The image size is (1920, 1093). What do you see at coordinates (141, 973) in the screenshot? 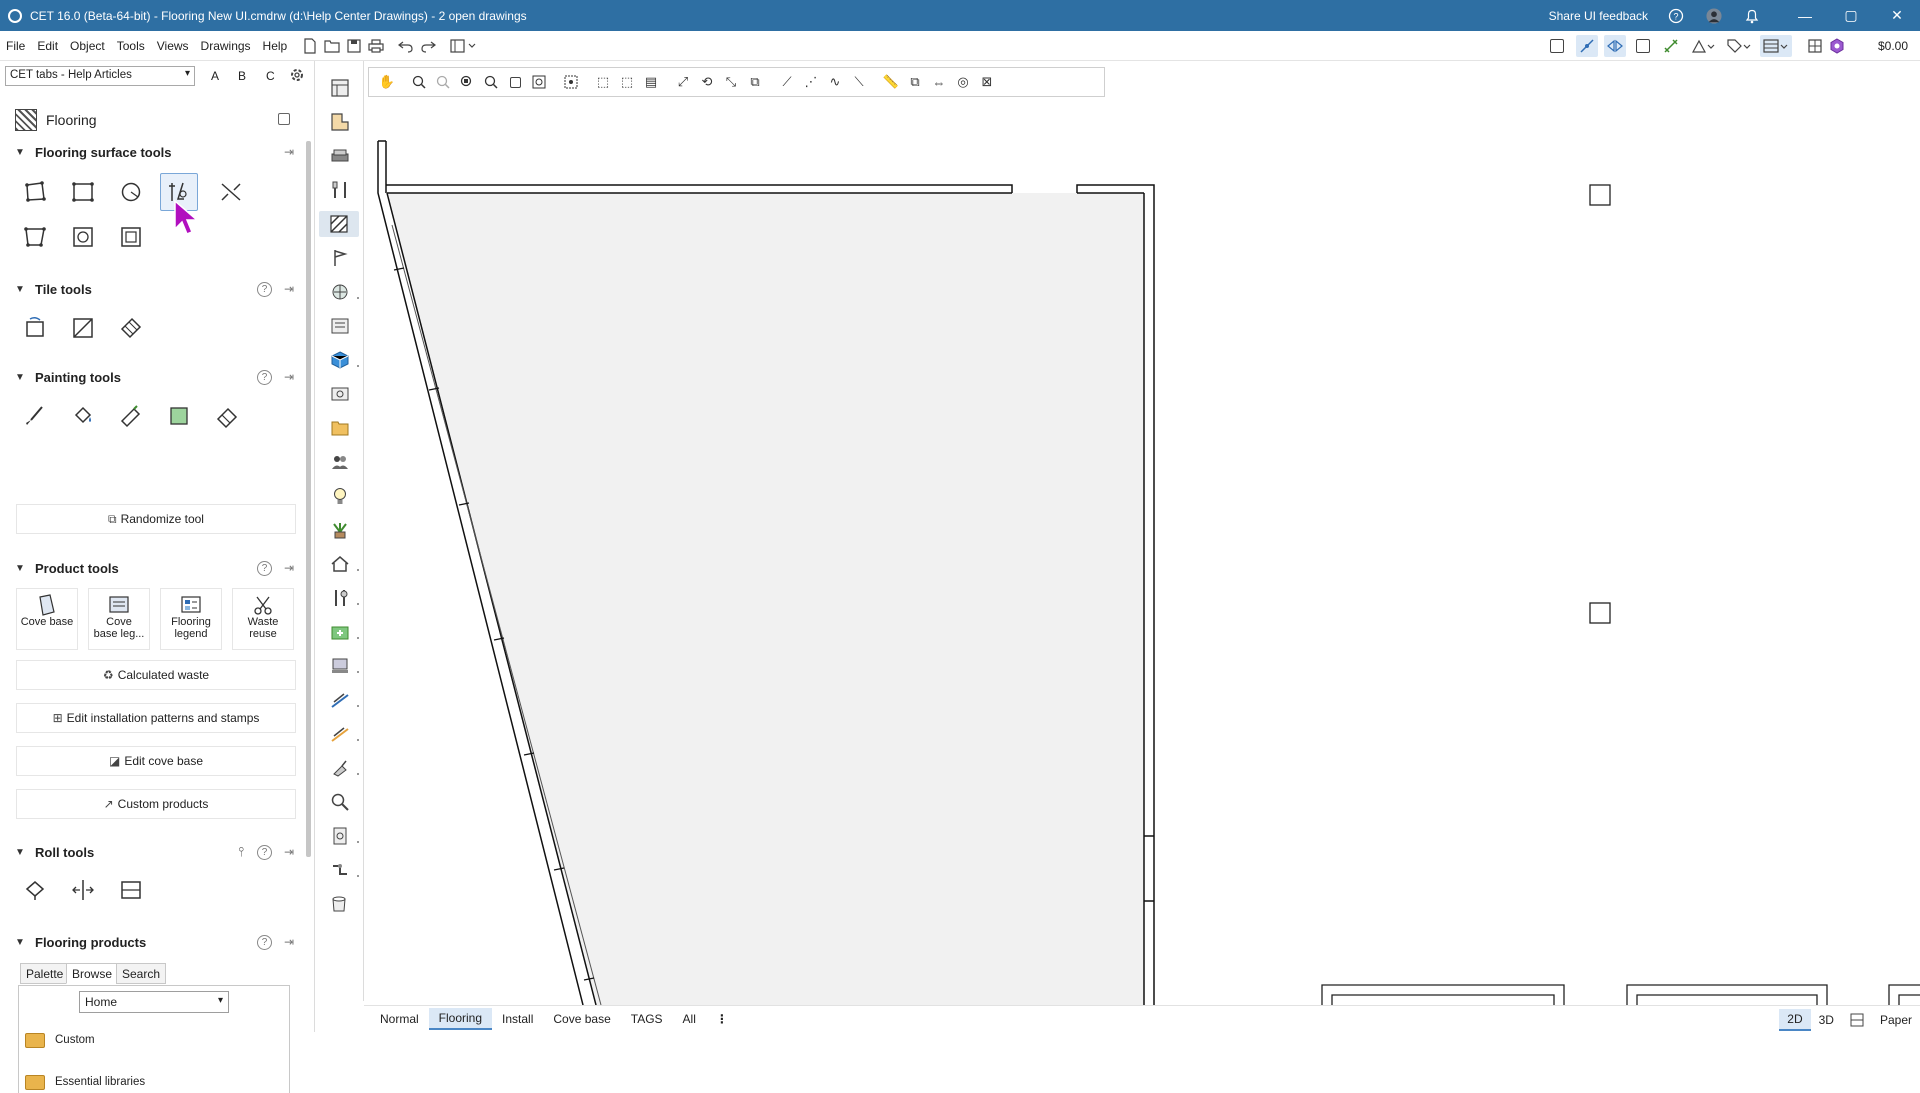
I see `tab-search: Search` at bounding box center [141, 973].